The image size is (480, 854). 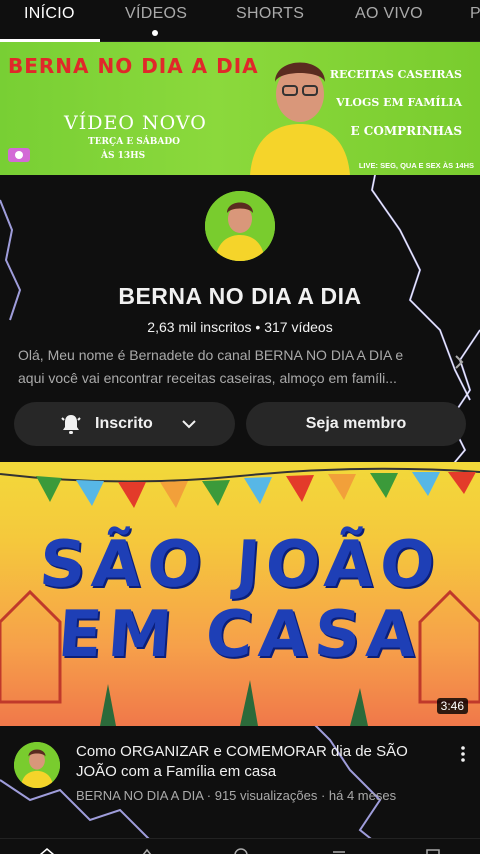 What do you see at coordinates (134, 142) in the screenshot?
I see `banner-days: TERÇA E SÁBADO` at bounding box center [134, 142].